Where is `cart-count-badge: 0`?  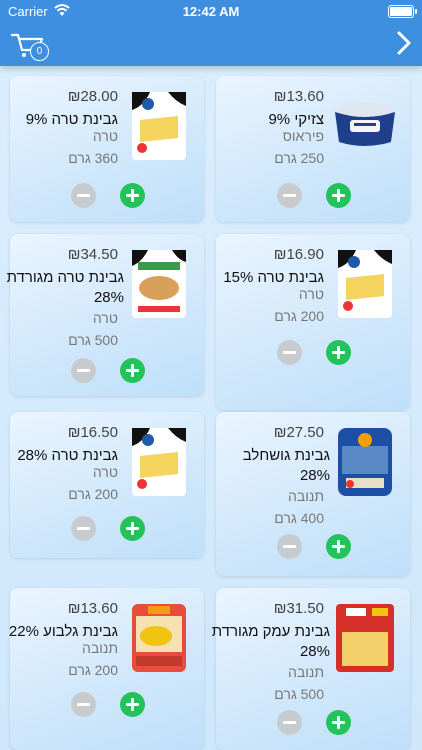 cart-count-badge: 0 is located at coordinates (39, 51).